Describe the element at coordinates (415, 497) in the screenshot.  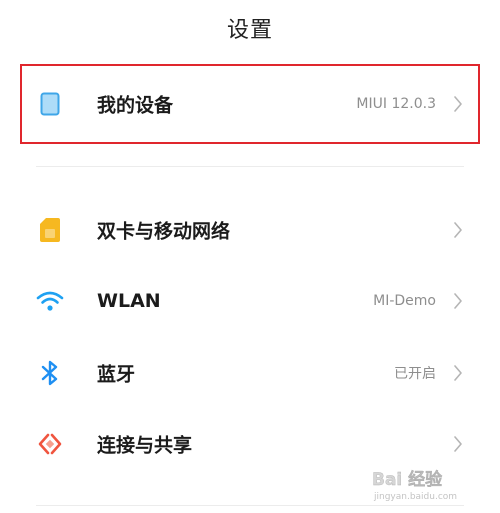
I see `watermark-subtext: jingyan.baidu.com` at that location.